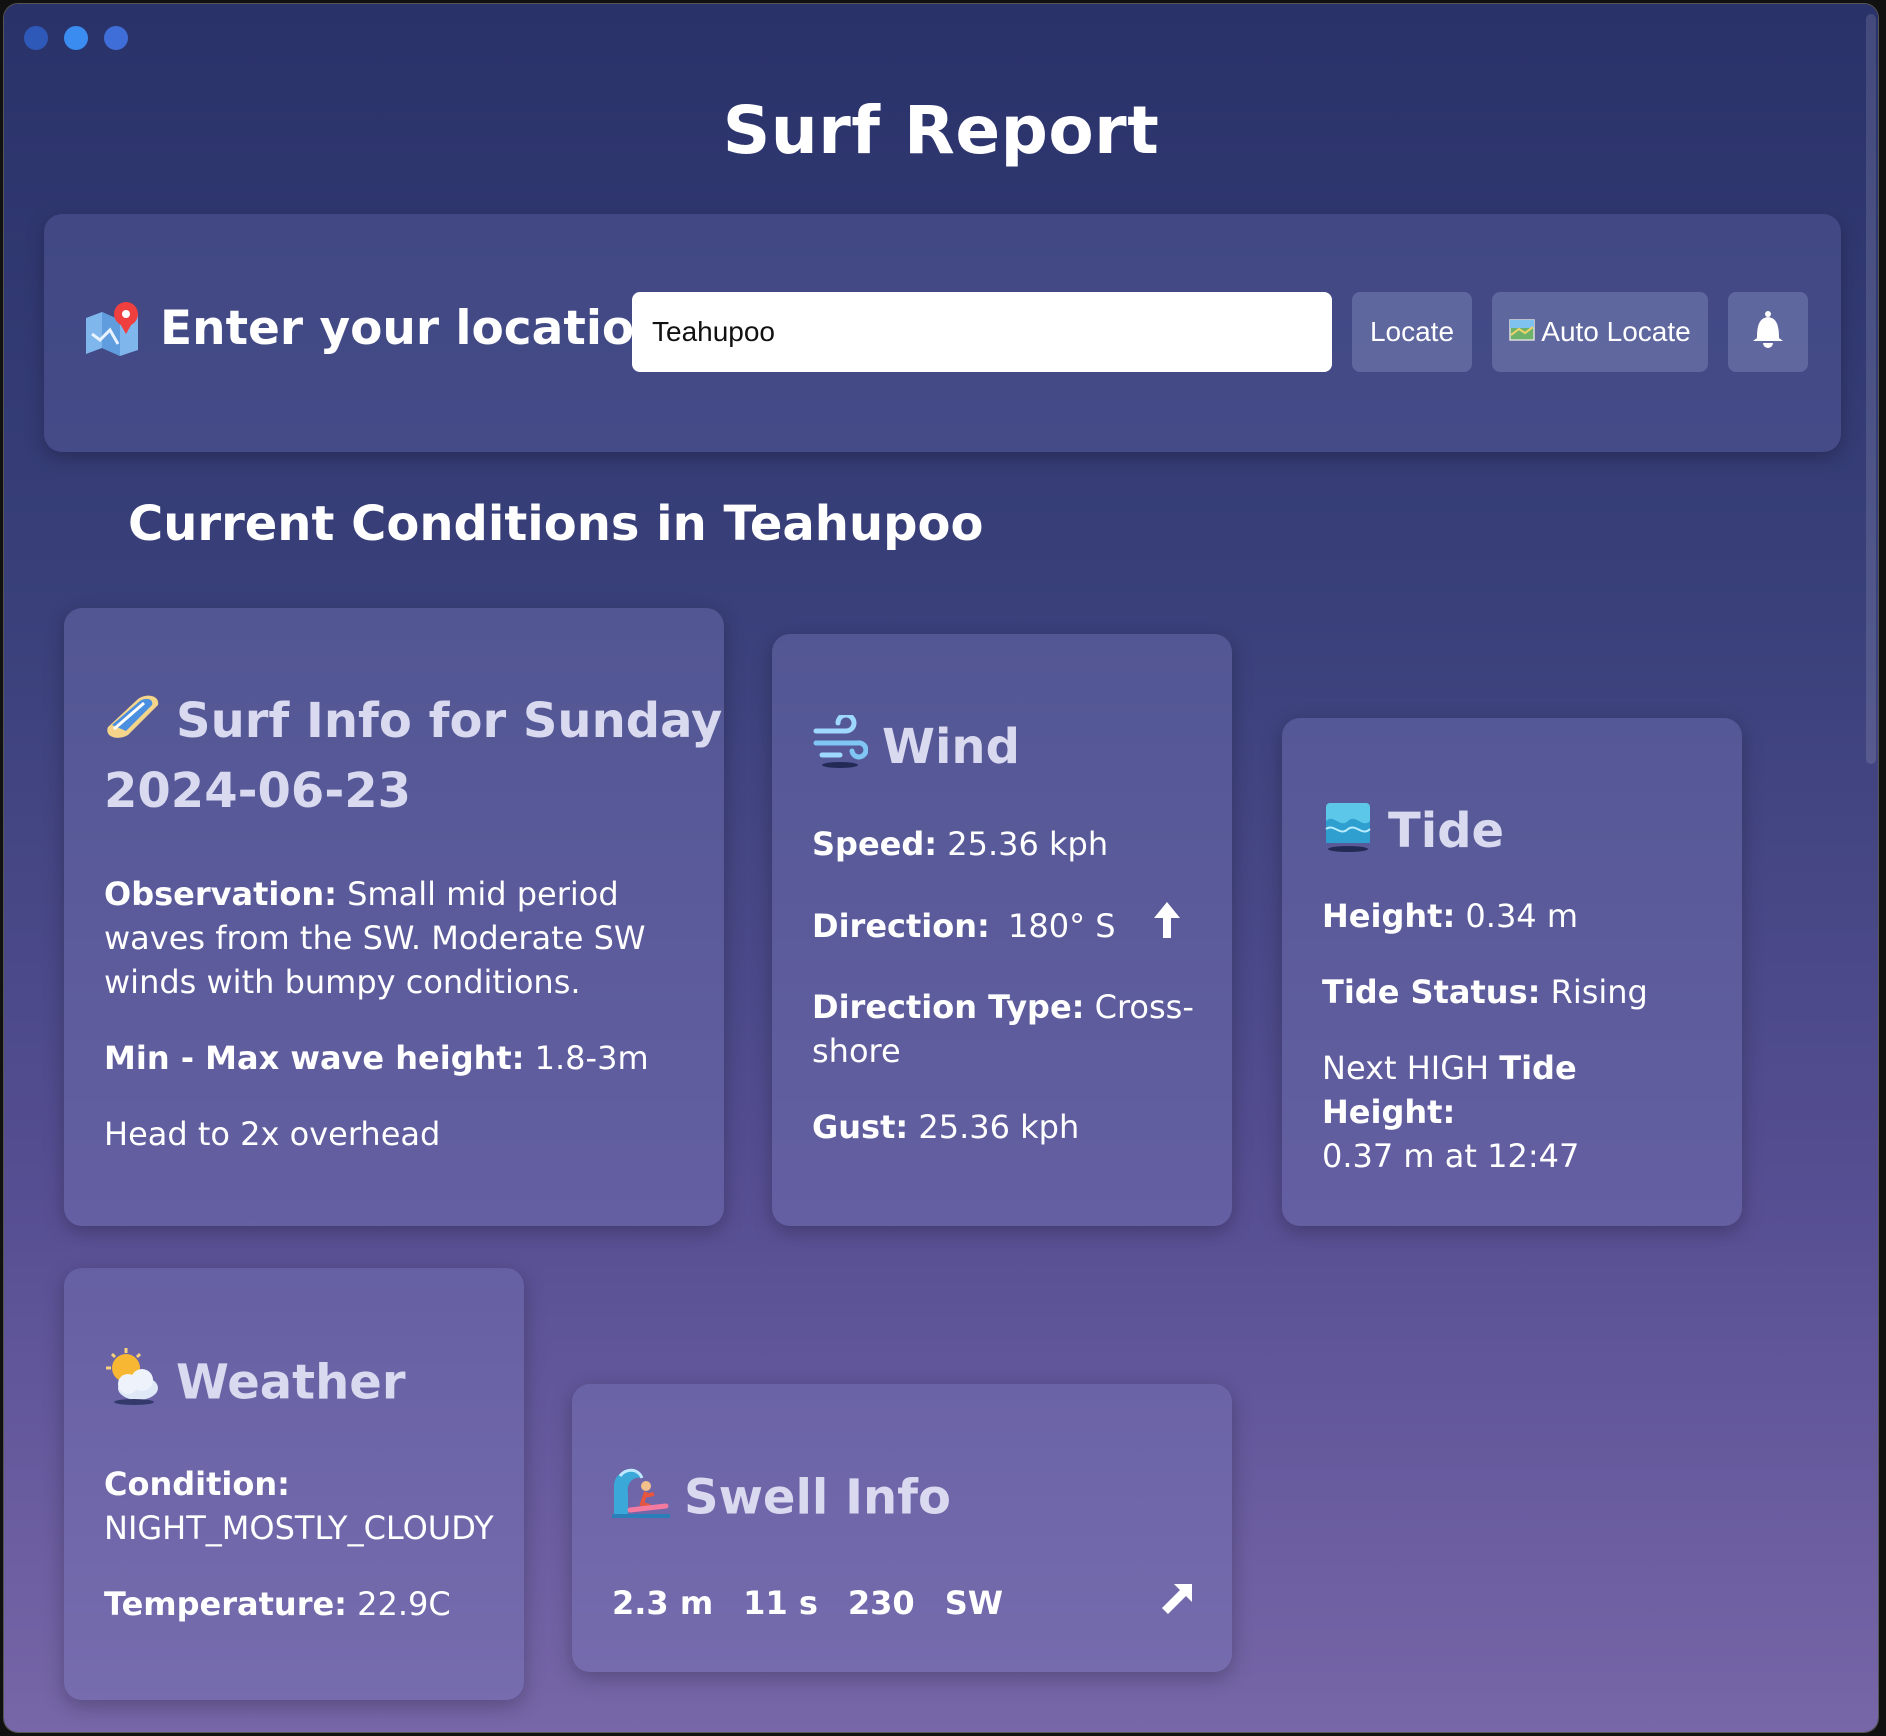 This screenshot has width=1886, height=1736. I want to click on location-panel: Enter your location Locate Auto Locate, so click(942, 333).